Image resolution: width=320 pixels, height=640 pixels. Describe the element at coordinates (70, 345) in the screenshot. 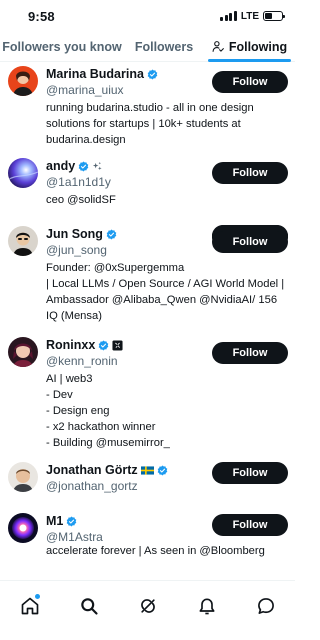

I see `user-name: Roninxx` at that location.